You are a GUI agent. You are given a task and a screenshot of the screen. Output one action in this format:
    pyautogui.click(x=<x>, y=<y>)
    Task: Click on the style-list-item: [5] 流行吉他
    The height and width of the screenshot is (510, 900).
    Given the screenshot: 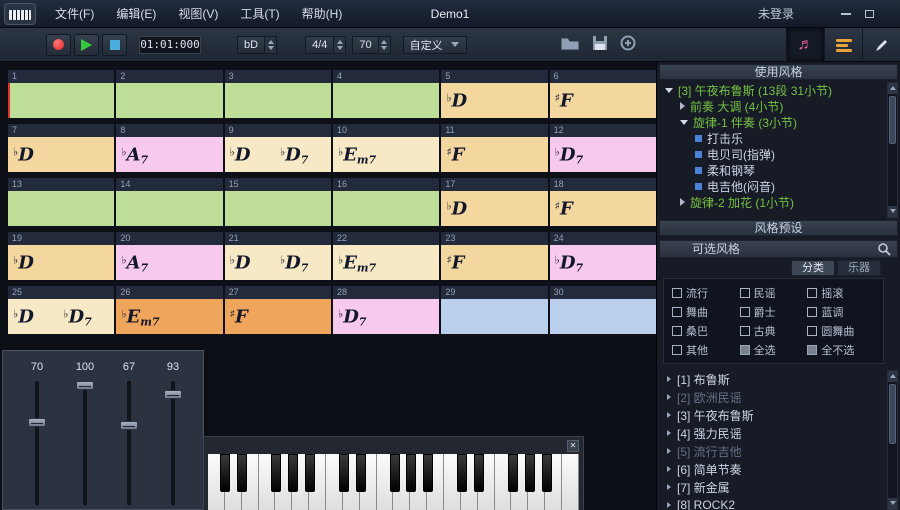 What is the action you would take?
    pyautogui.click(x=772, y=451)
    